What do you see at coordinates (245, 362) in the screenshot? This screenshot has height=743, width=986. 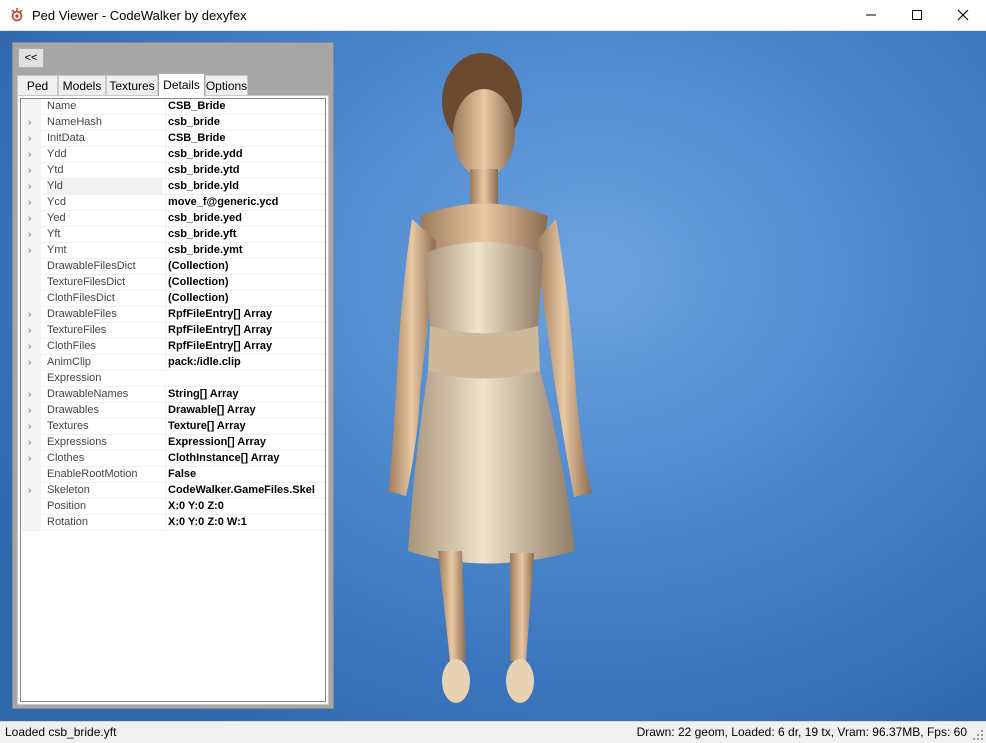 I see `property-value: pack:/idle.clip` at bounding box center [245, 362].